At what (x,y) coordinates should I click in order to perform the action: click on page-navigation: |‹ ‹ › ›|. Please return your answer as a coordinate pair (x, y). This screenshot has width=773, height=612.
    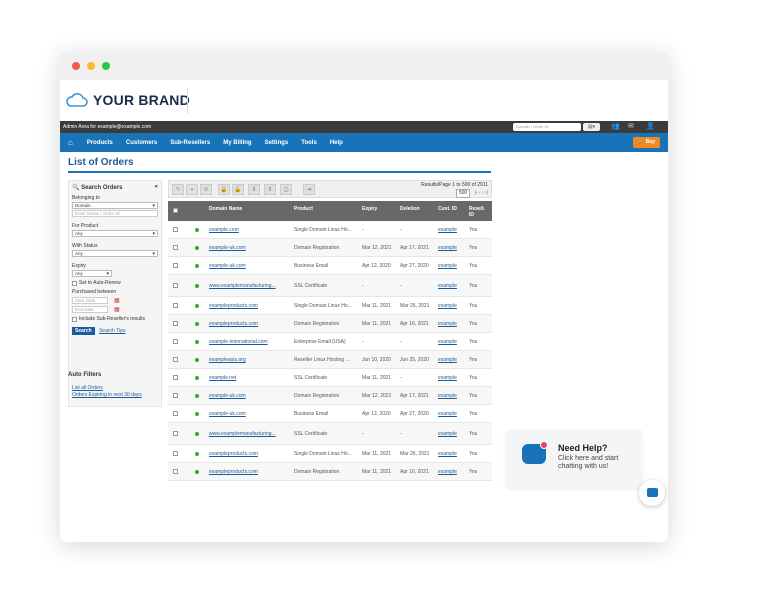
    Looking at the image, I should click on (481, 193).